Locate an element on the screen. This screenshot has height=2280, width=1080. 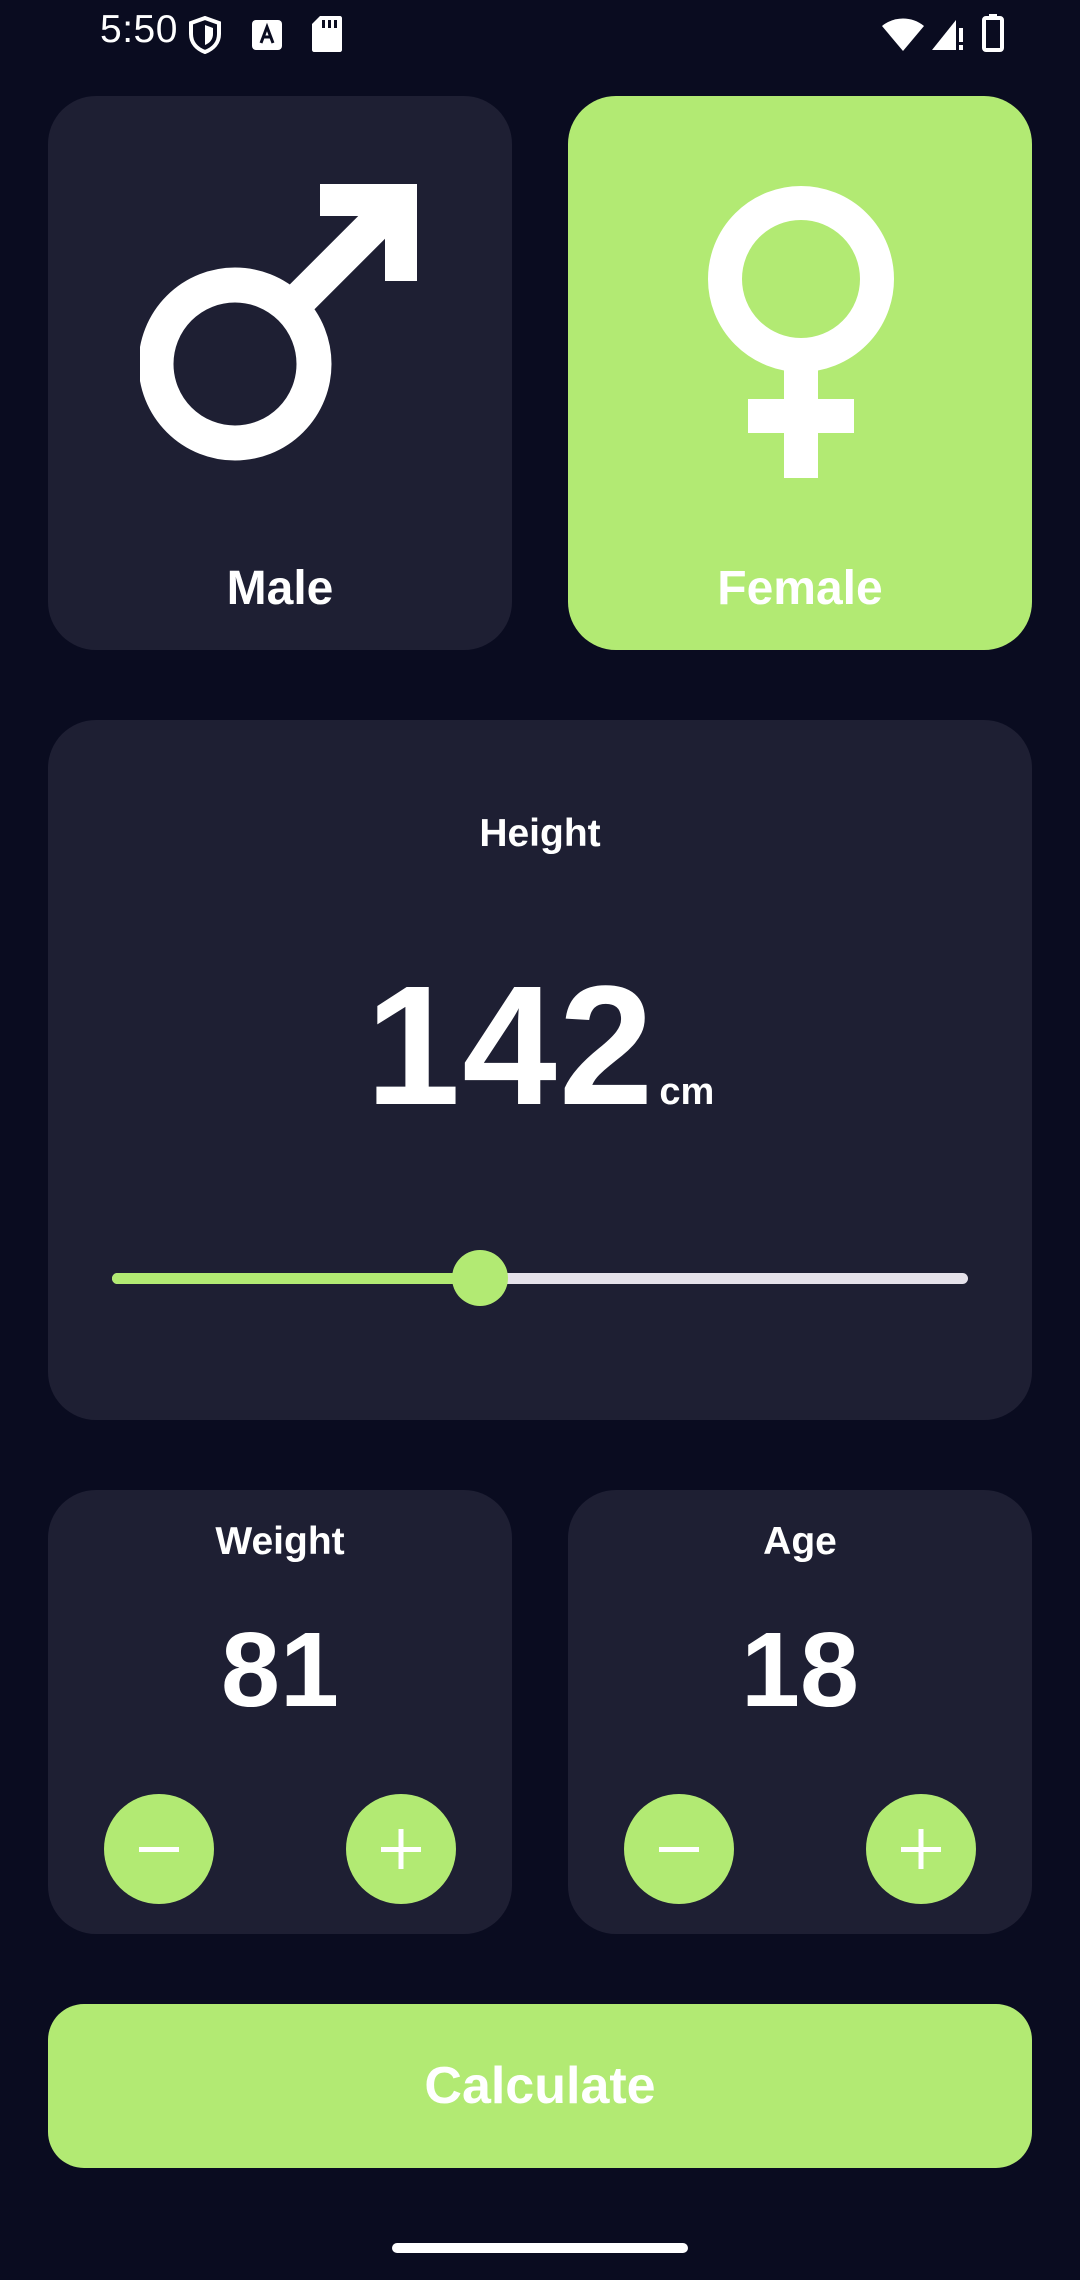
male-card: Male is located at coordinates (280, 373).